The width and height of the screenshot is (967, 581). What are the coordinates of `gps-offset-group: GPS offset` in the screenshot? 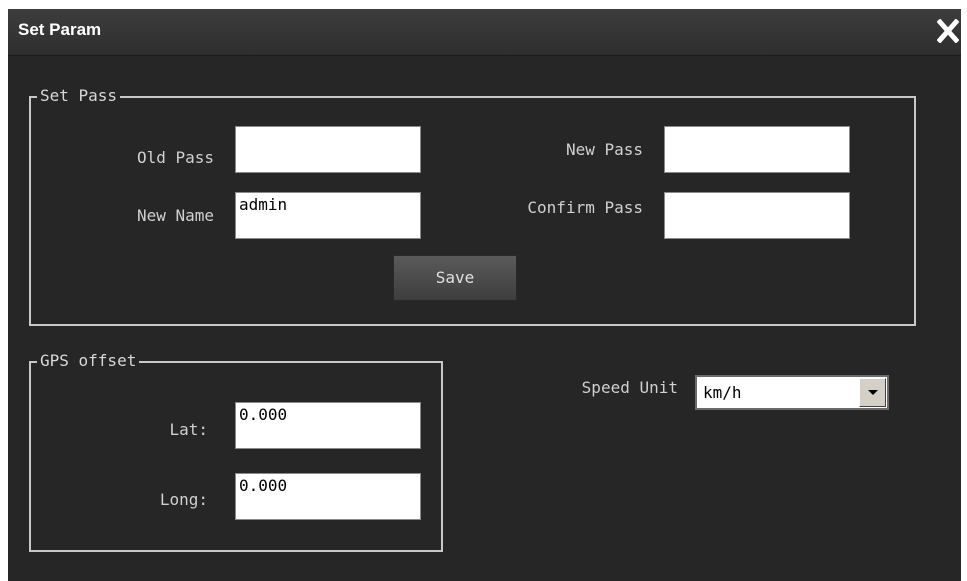 It's located at (236, 451).